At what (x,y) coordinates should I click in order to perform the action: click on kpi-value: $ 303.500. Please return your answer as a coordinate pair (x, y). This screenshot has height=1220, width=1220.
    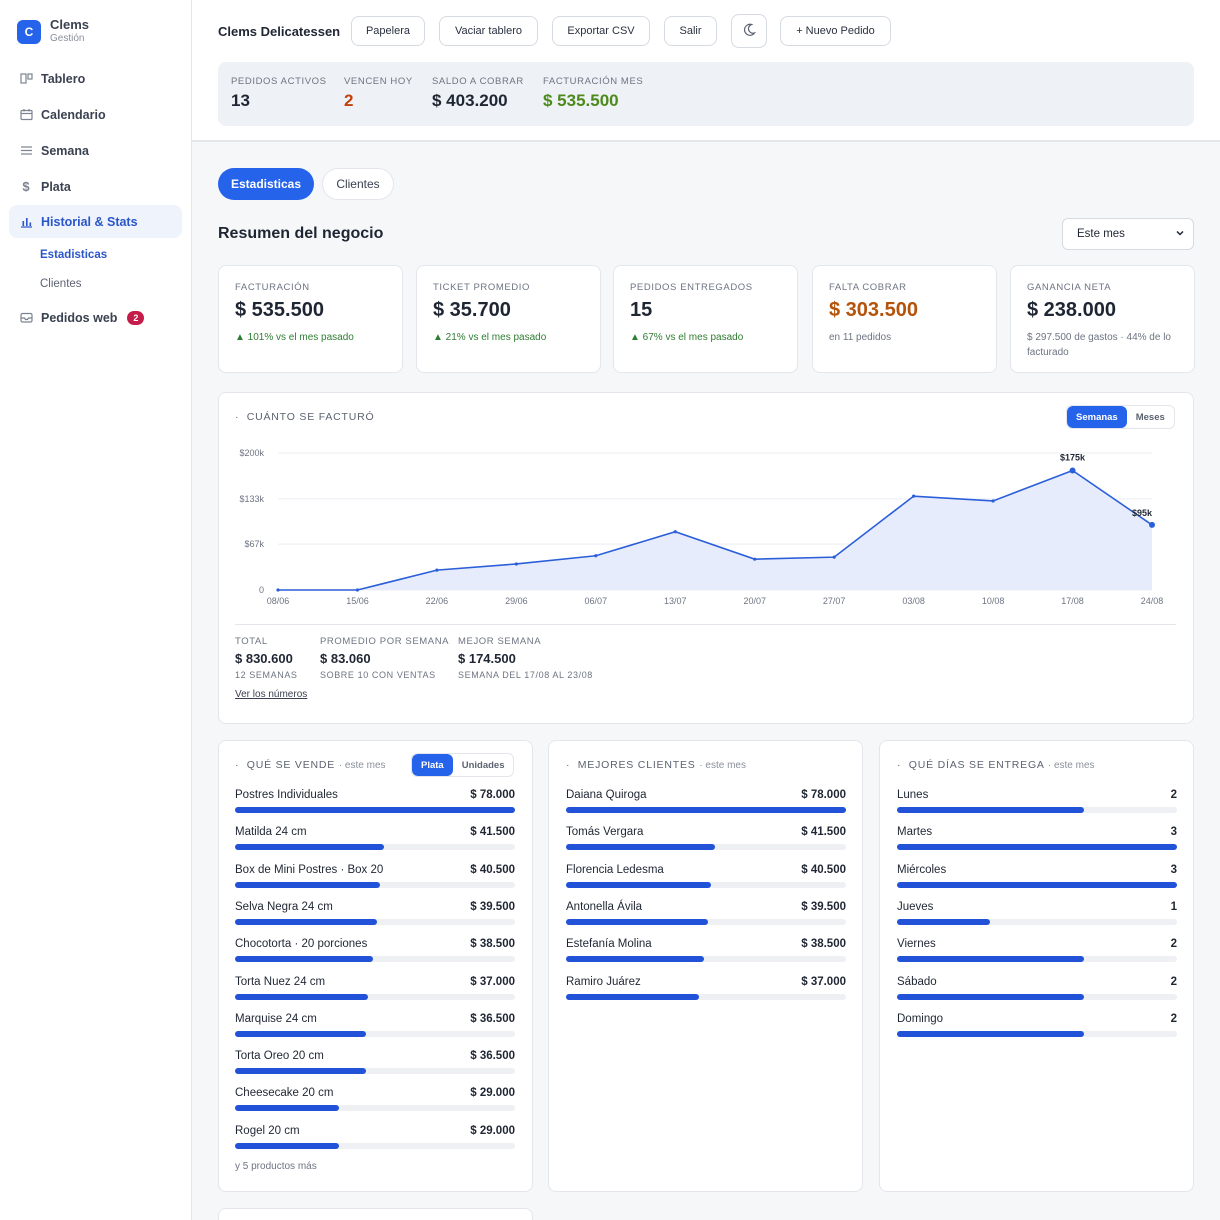
    Looking at the image, I should click on (873, 310).